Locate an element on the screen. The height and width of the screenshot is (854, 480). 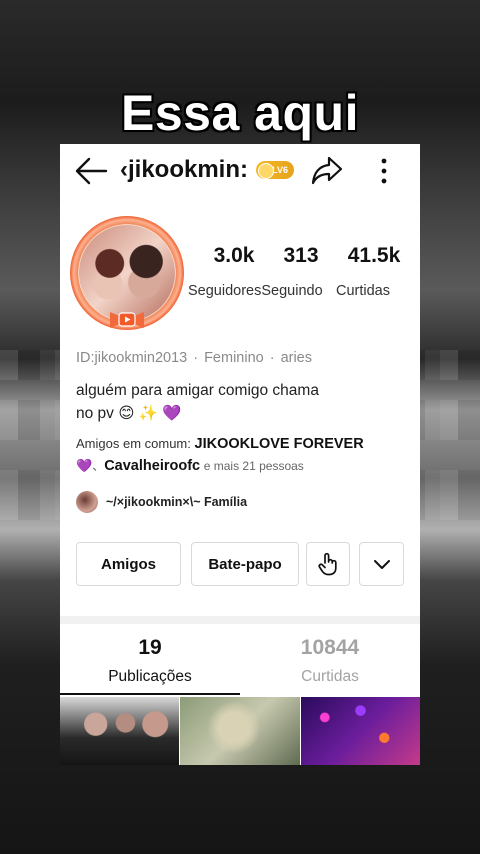
liked-label: Curtidas is located at coordinates (330, 676).